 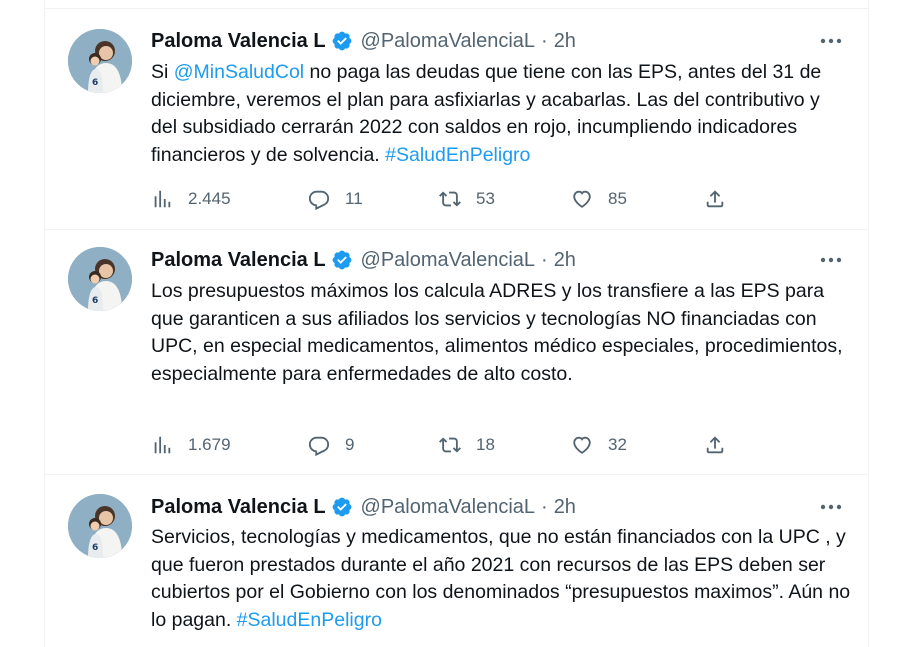 What do you see at coordinates (599, 445) in the screenshot?
I see `like-button: 32` at bounding box center [599, 445].